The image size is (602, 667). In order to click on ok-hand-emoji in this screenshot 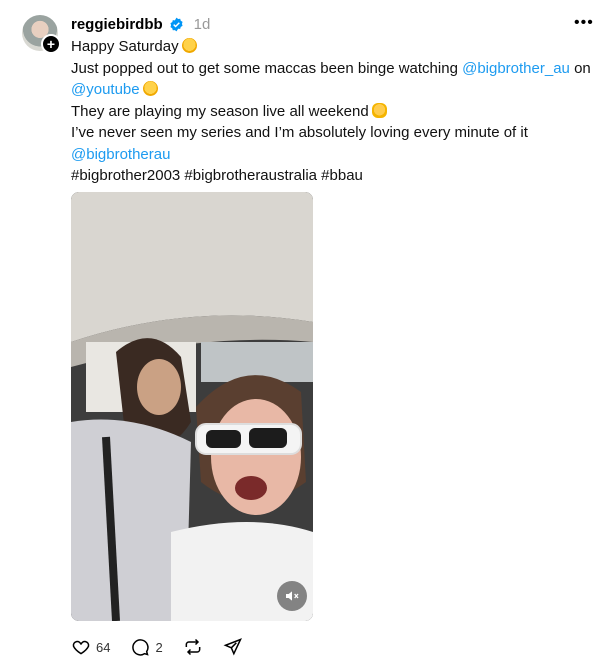, I will do `click(379, 110)`.